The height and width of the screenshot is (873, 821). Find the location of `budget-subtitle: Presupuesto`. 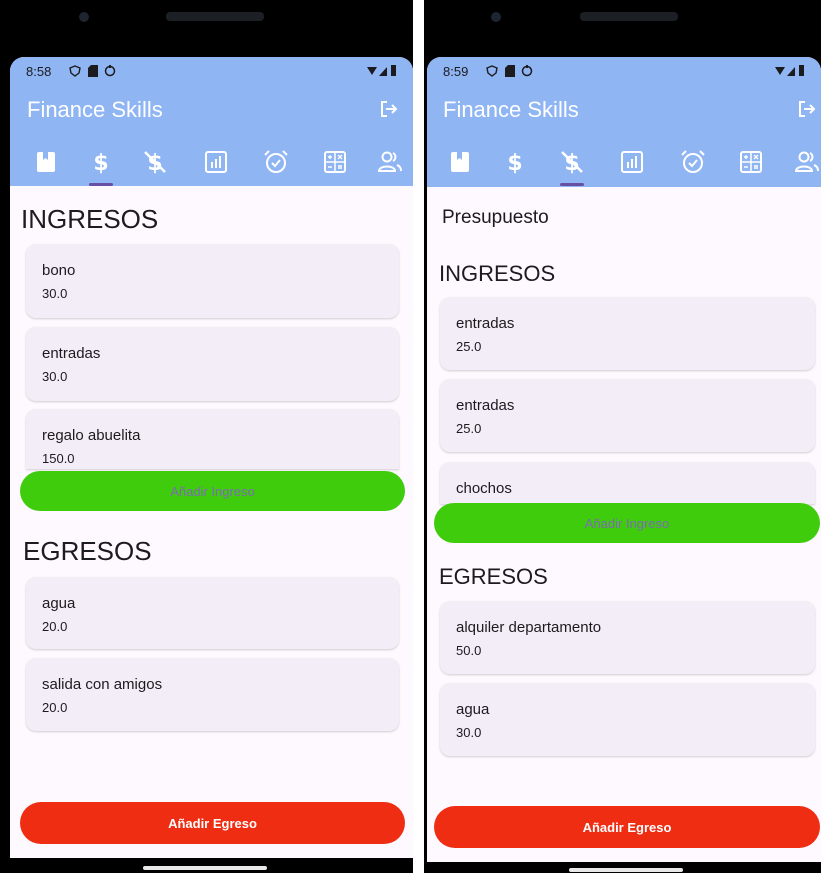

budget-subtitle: Presupuesto is located at coordinates (495, 217).